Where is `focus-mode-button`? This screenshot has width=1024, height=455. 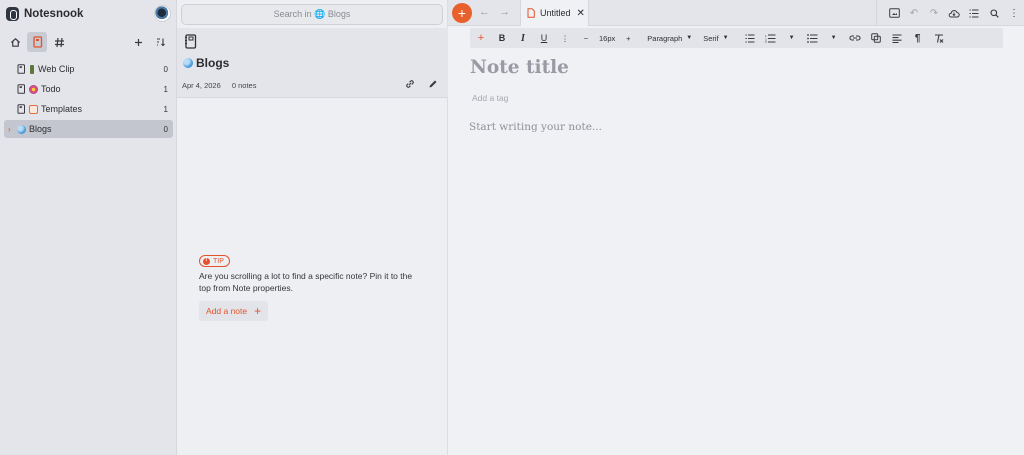
focus-mode-button is located at coordinates (894, 13).